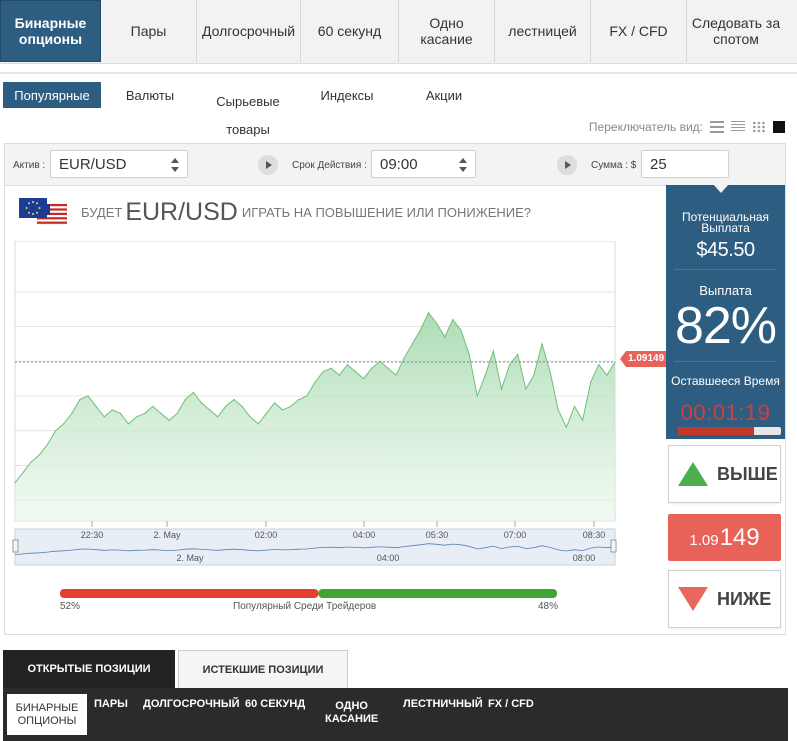 The height and width of the screenshot is (741, 797). Describe the element at coordinates (350, 31) in the screenshot. I see `tab-60-seconds: 60 секунд` at that location.